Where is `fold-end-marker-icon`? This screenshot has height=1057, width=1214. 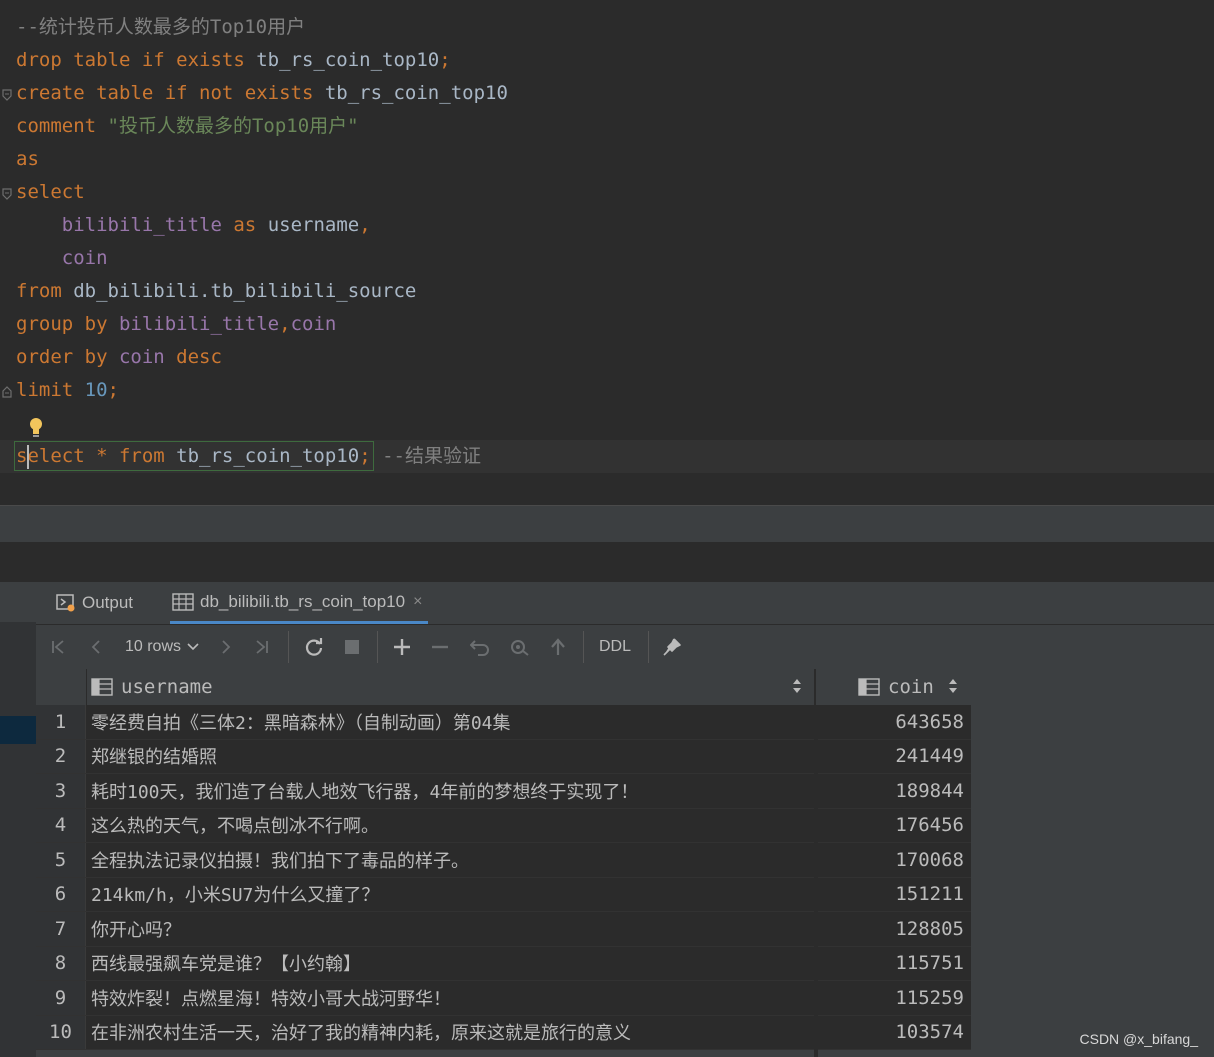
fold-end-marker-icon is located at coordinates (7, 392).